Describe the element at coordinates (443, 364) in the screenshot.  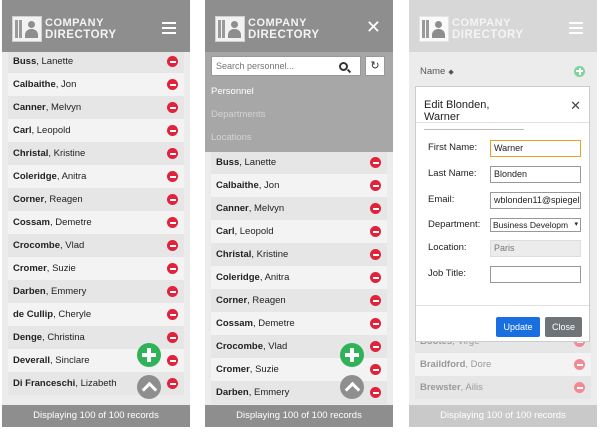
I see `last-name: Braildford` at that location.